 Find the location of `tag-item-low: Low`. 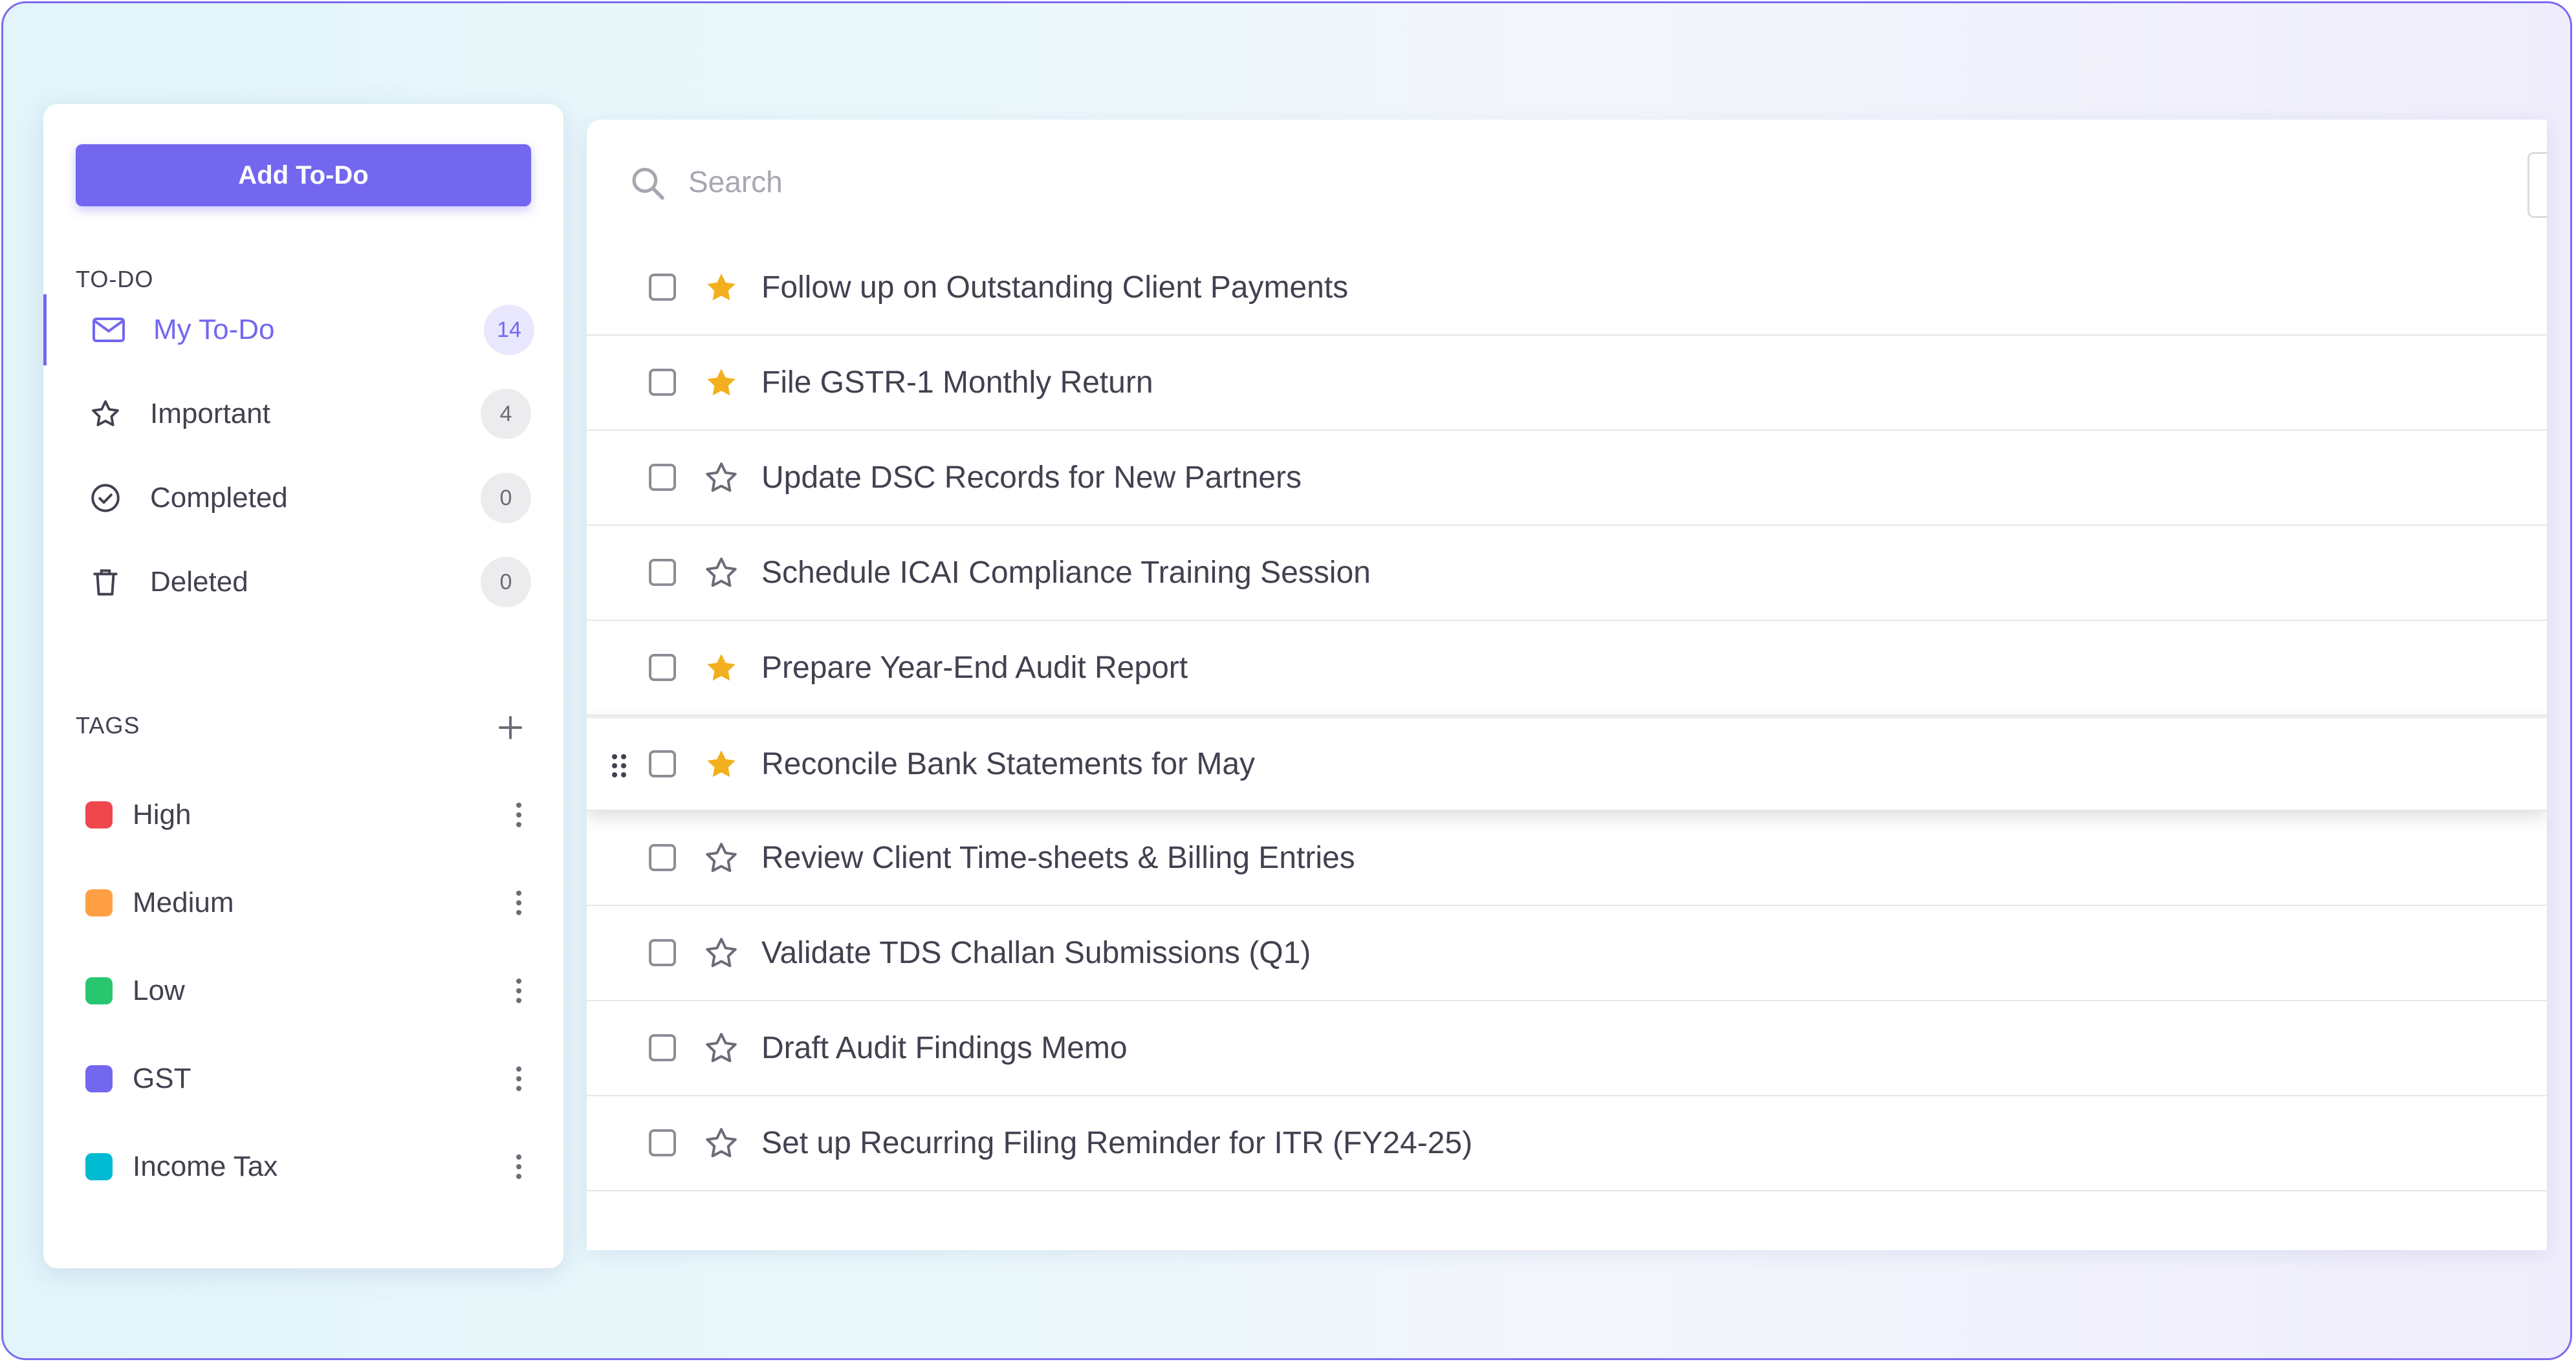

tag-item-low: Low is located at coordinates (303, 990).